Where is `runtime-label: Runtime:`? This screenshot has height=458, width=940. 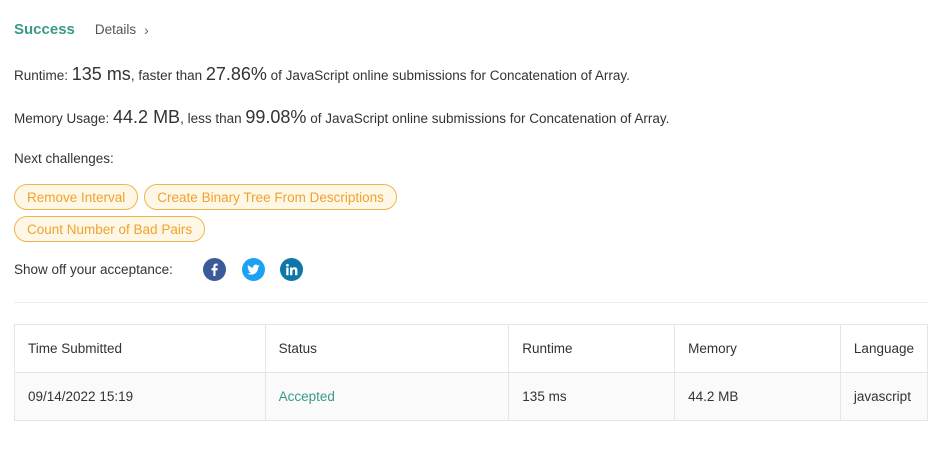 runtime-label: Runtime: is located at coordinates (43, 75).